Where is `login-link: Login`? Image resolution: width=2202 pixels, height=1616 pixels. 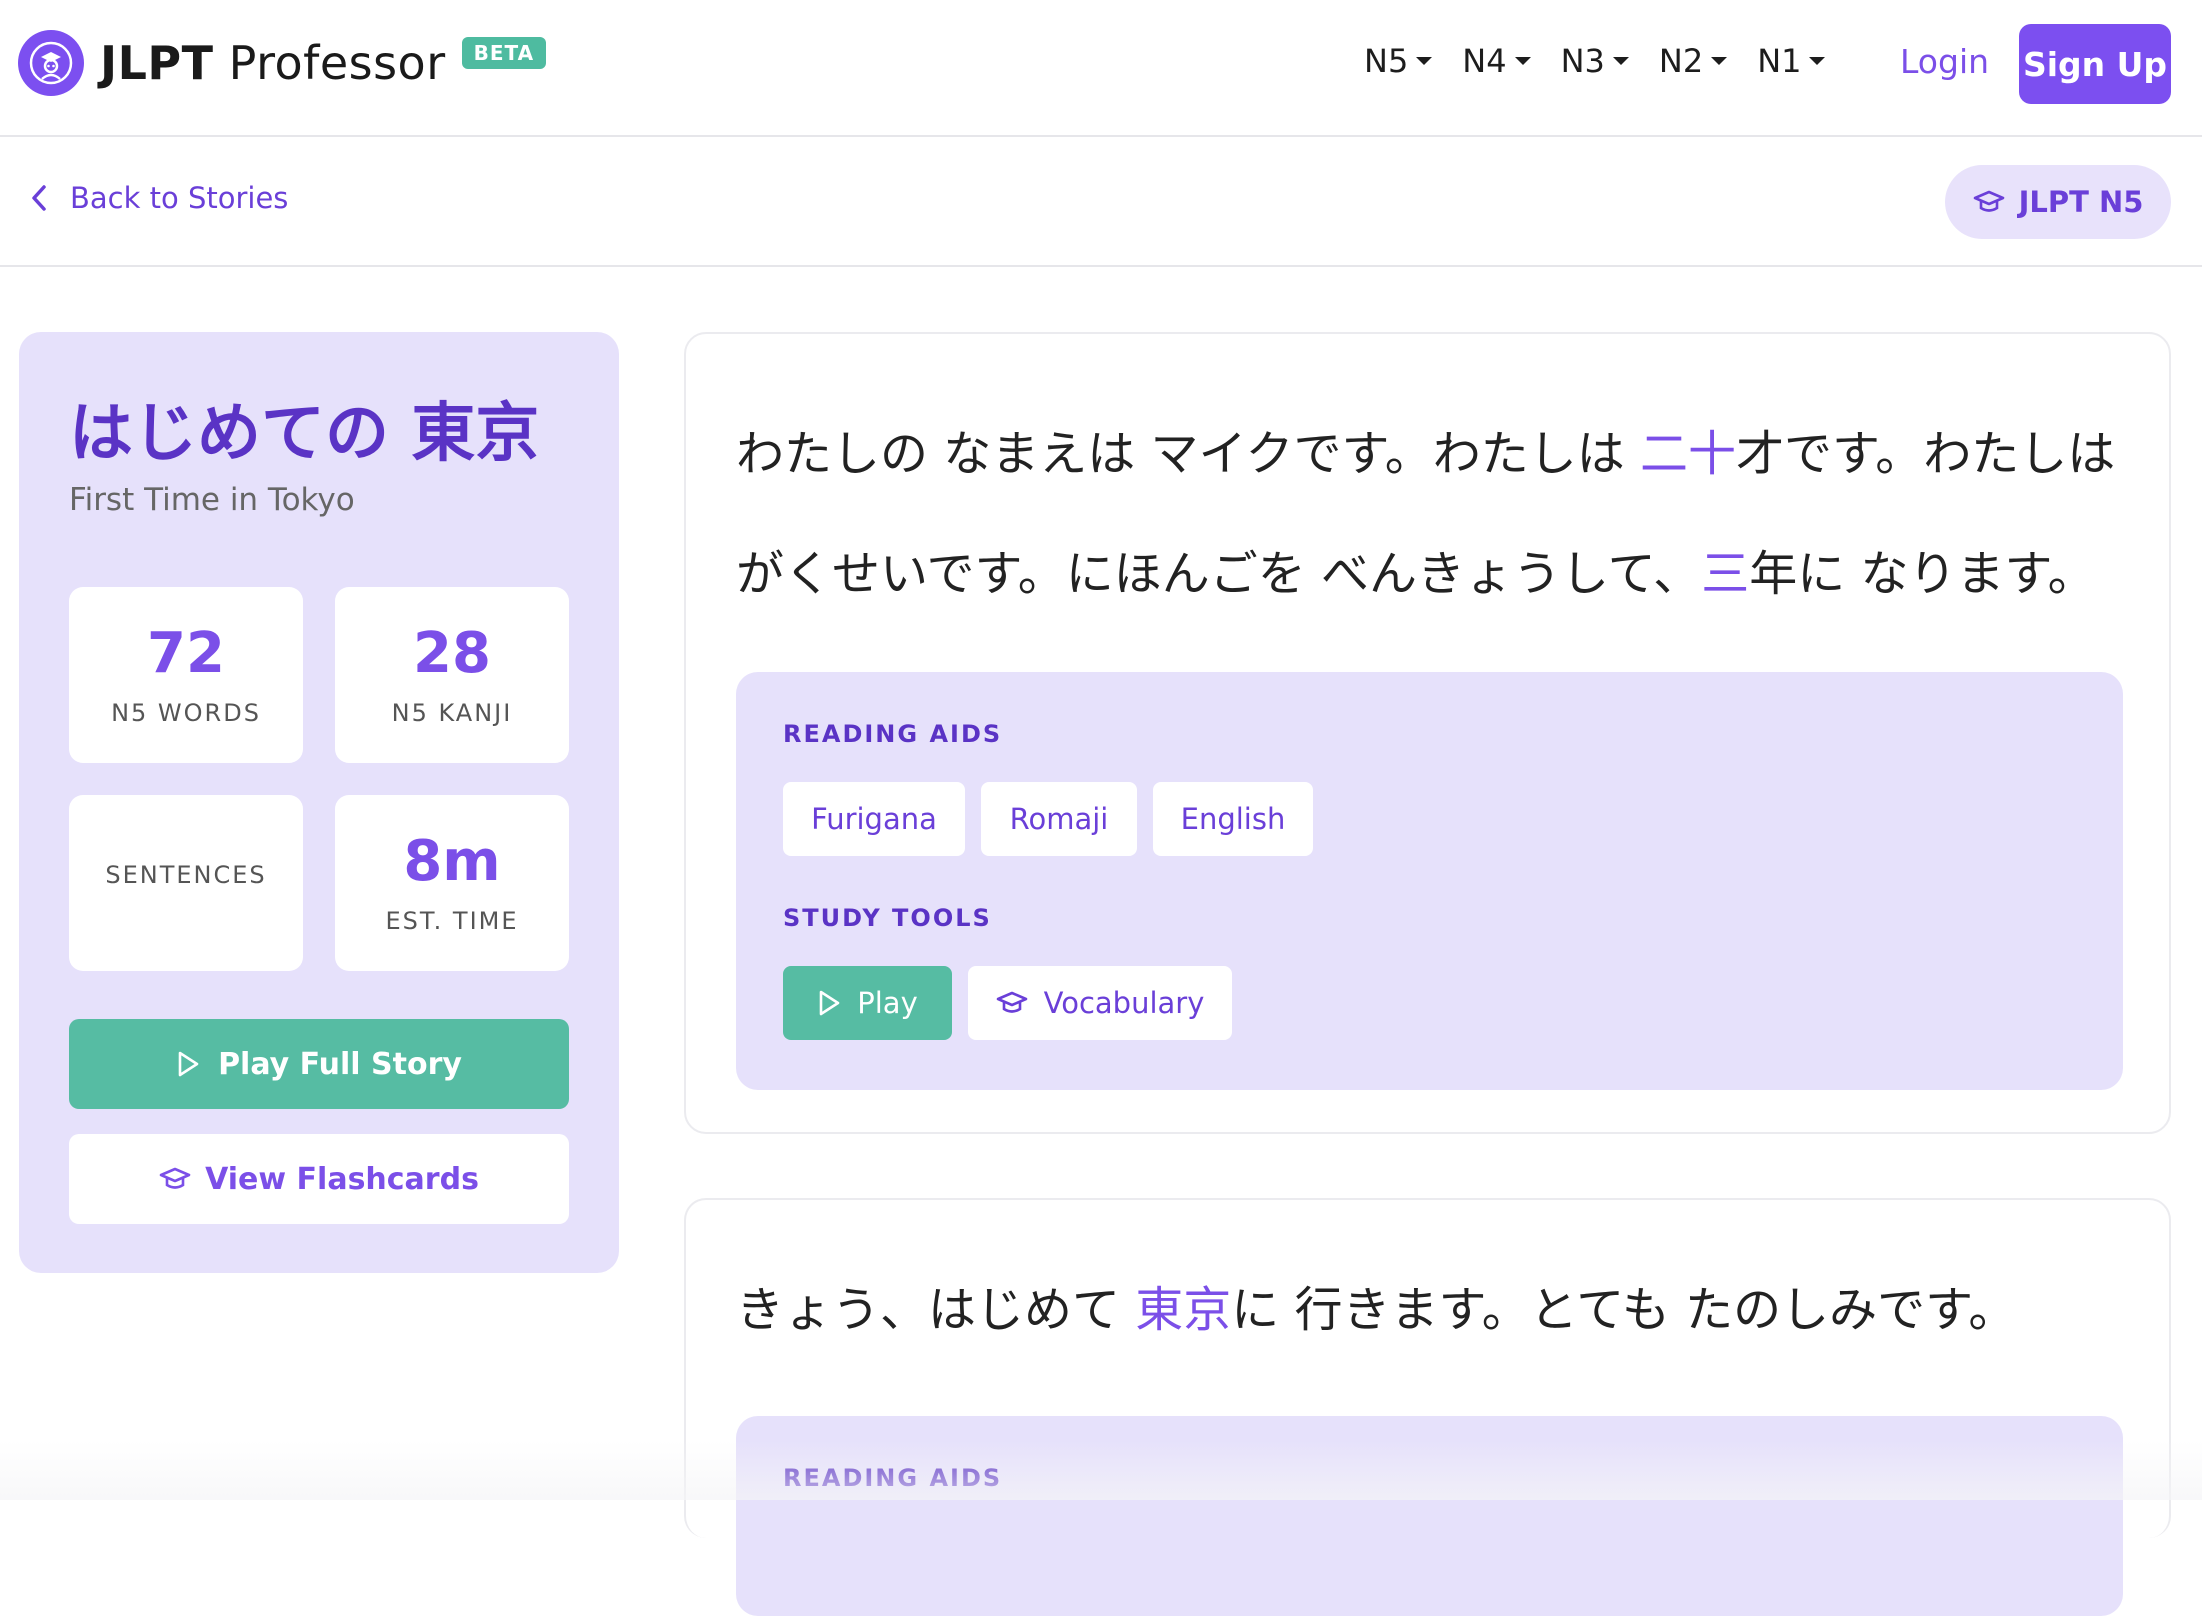
login-link: Login is located at coordinates (1944, 61).